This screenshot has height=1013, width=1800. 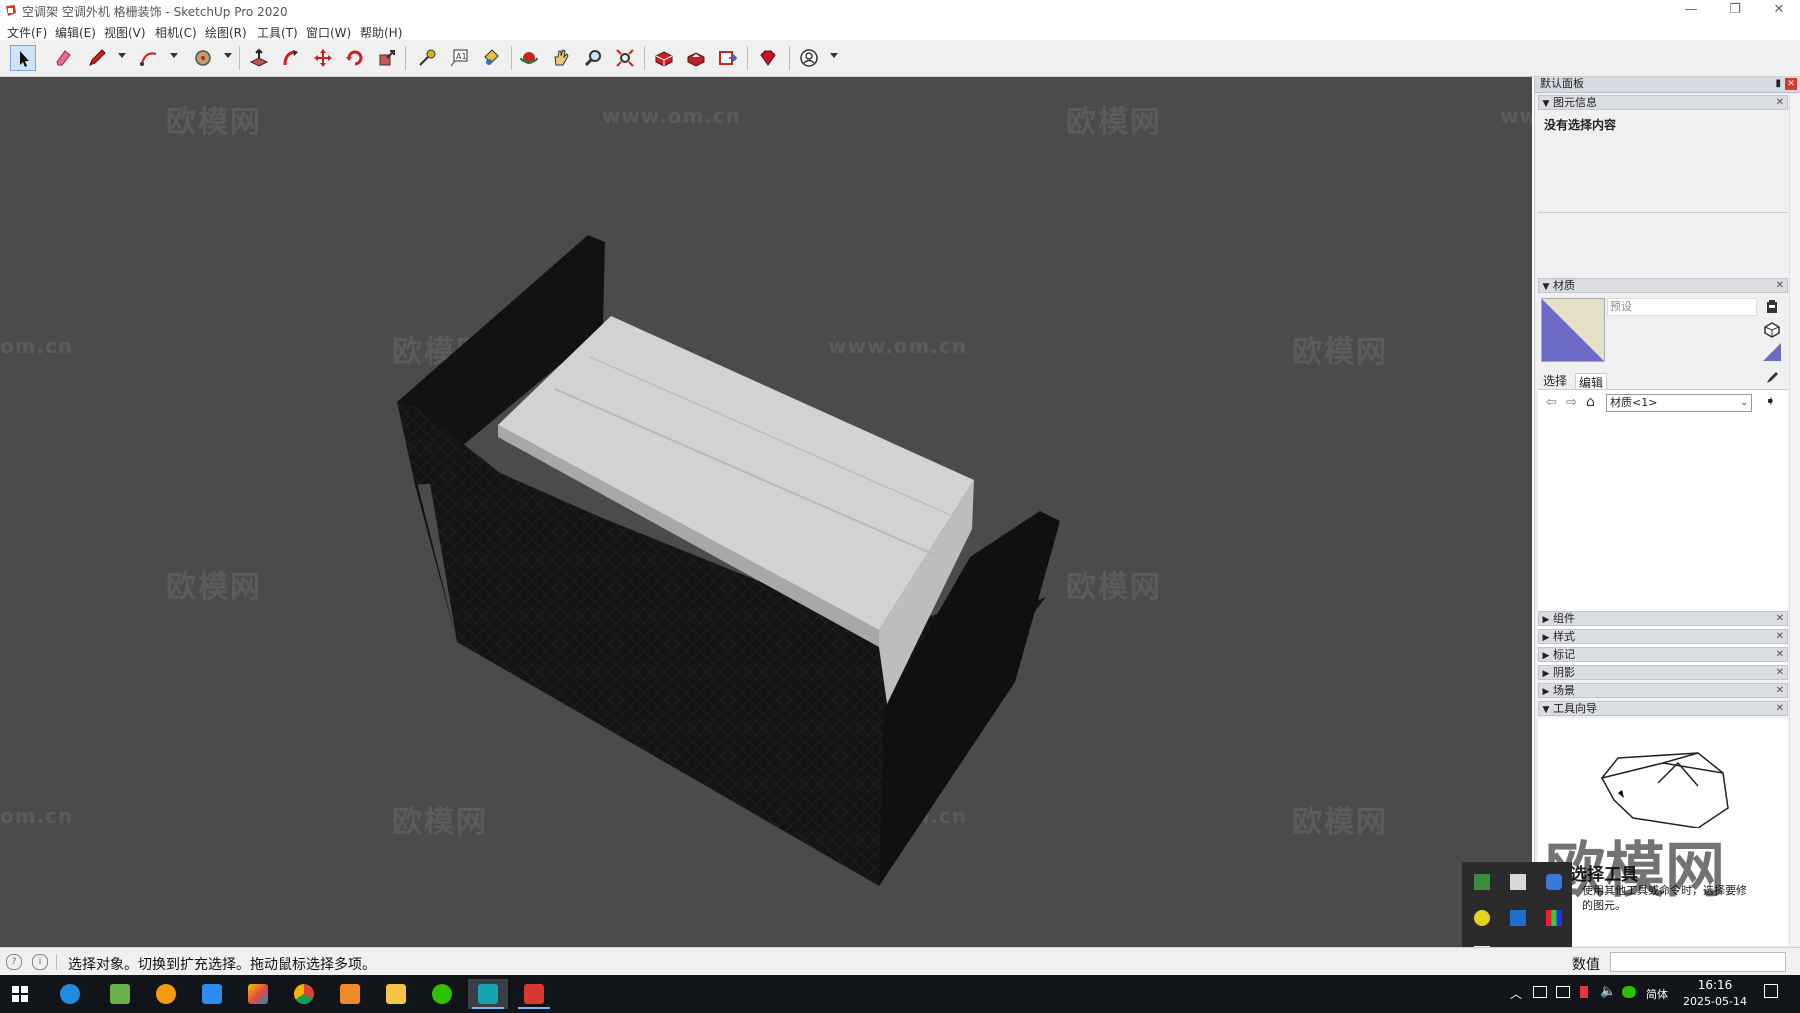 I want to click on sample-paint-icon, so click(x=1772, y=352).